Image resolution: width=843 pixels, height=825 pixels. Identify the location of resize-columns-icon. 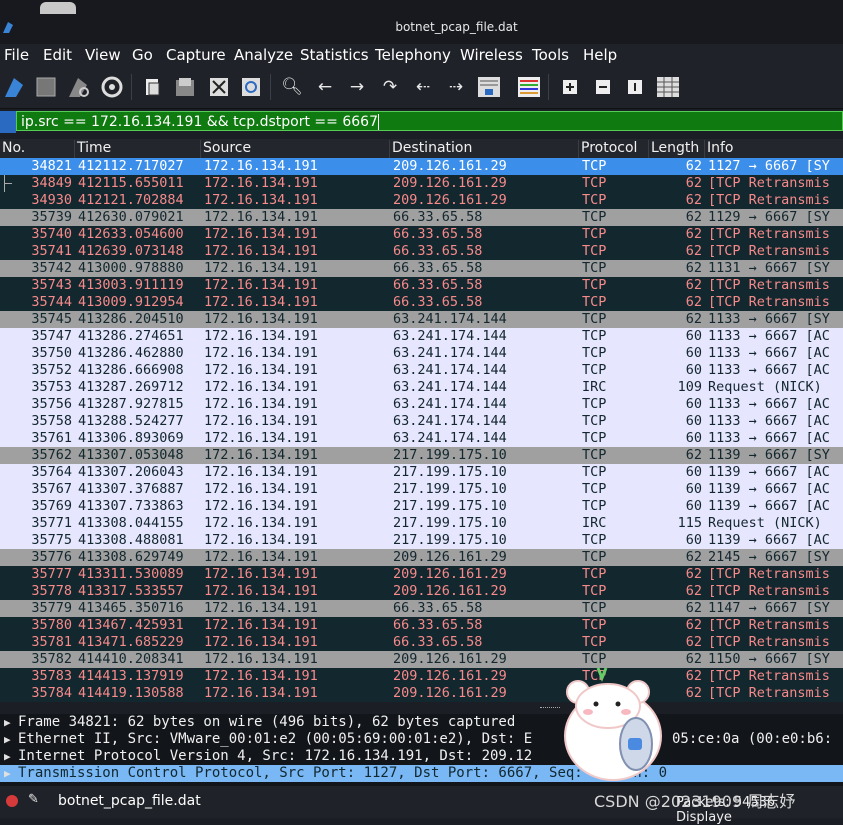
(668, 87).